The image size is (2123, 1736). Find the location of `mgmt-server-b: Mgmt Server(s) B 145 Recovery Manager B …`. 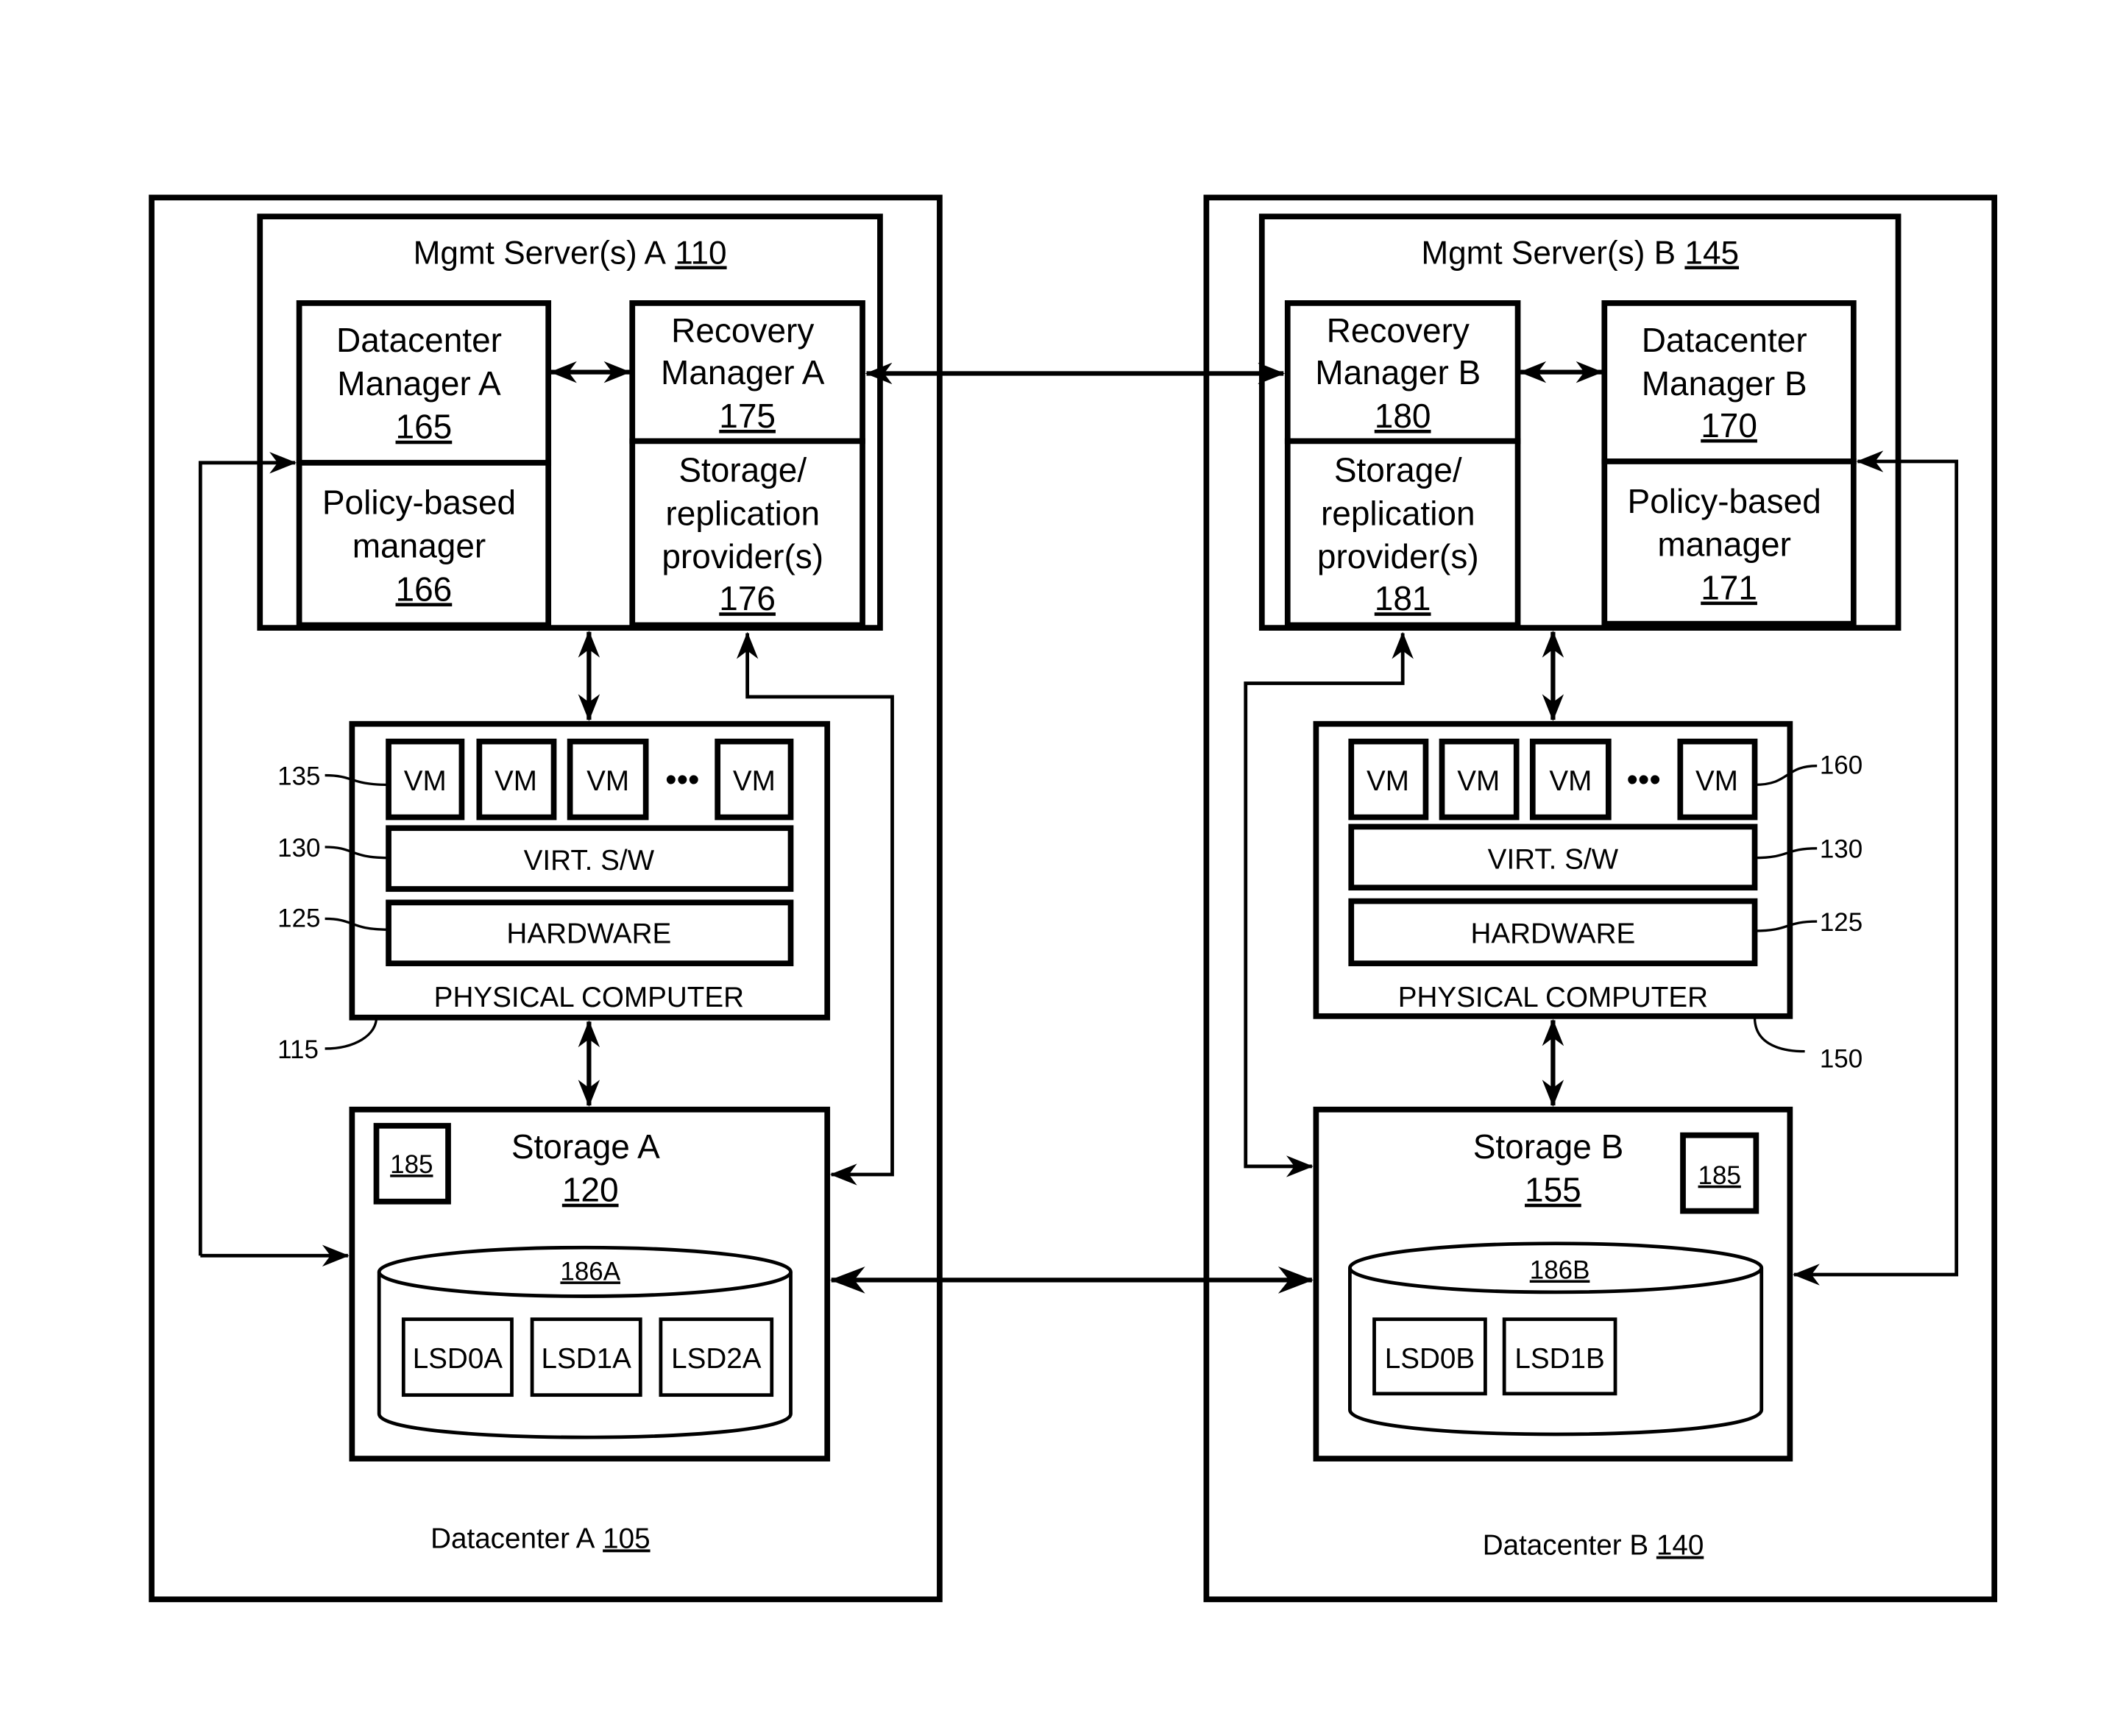

mgmt-server-b: Mgmt Server(s) B 145 Recovery Manager B … is located at coordinates (1580, 422).